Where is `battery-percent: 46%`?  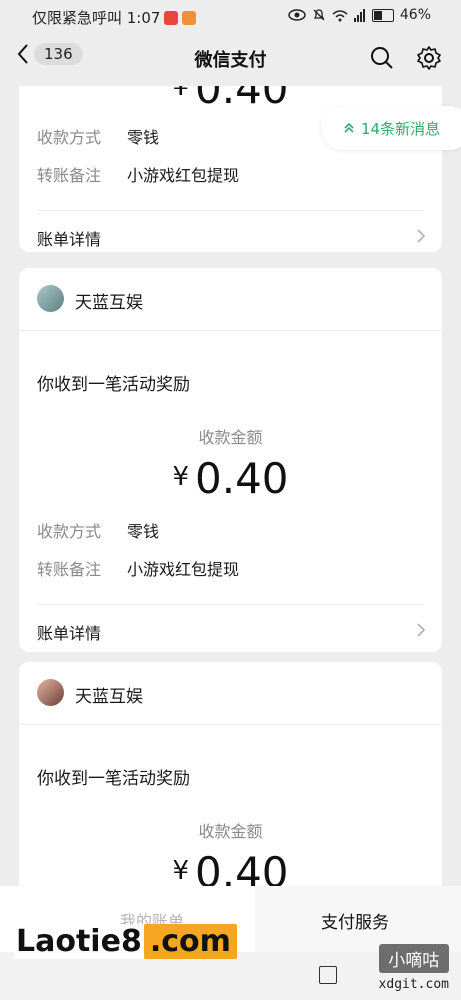
battery-percent: 46% is located at coordinates (415, 15).